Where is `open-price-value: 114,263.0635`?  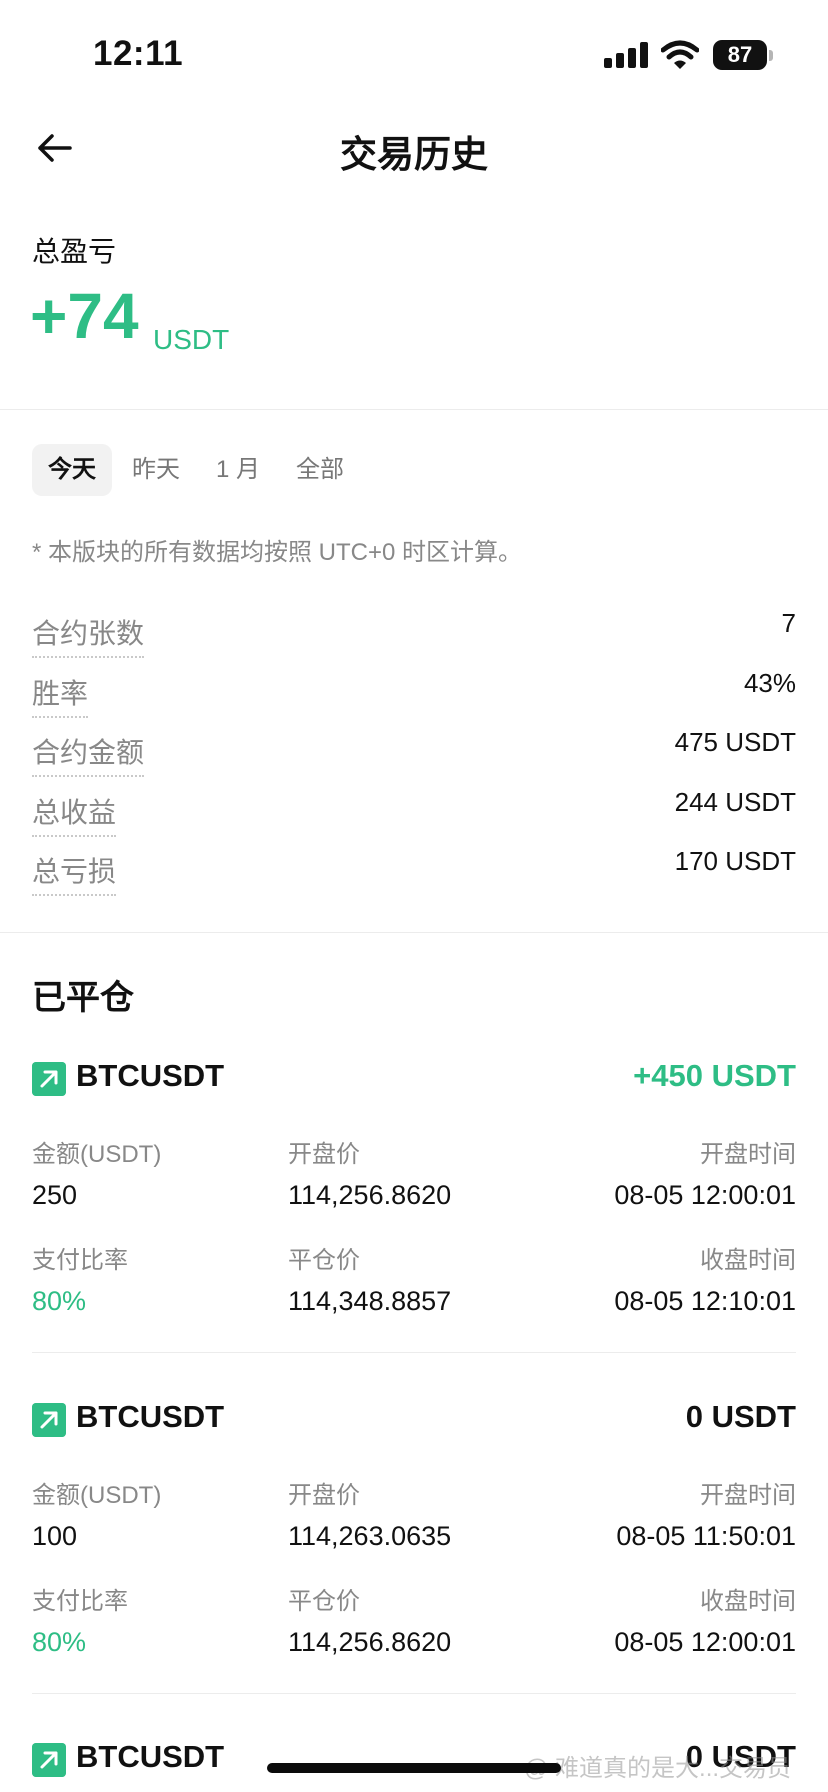
open-price-value: 114,263.0635 is located at coordinates (370, 1536).